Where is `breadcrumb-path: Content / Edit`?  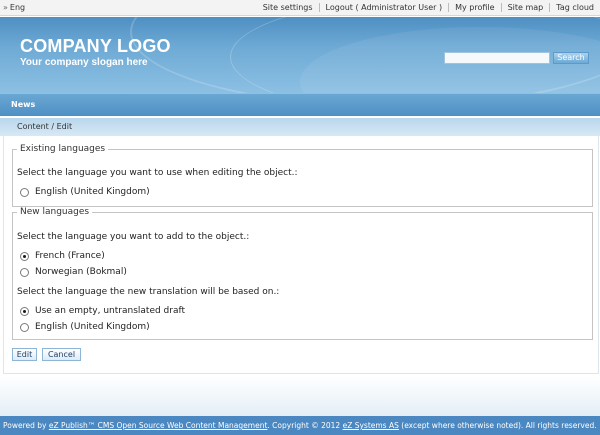
breadcrumb-path: Content / Edit is located at coordinates (45, 126).